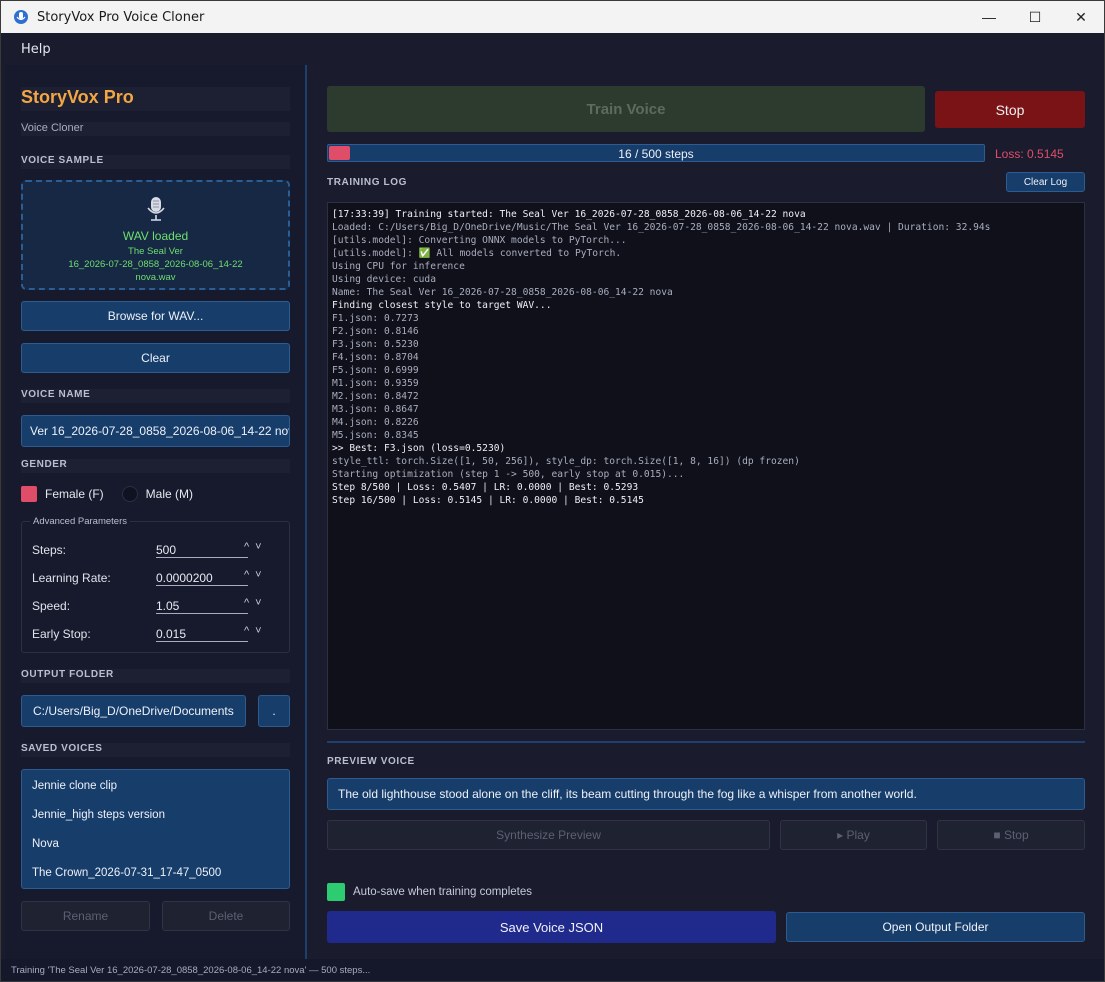 Image resolution: width=1105 pixels, height=982 pixels. What do you see at coordinates (551, 927) in the screenshot?
I see `save-voice-json-button: Save Voice JSON` at bounding box center [551, 927].